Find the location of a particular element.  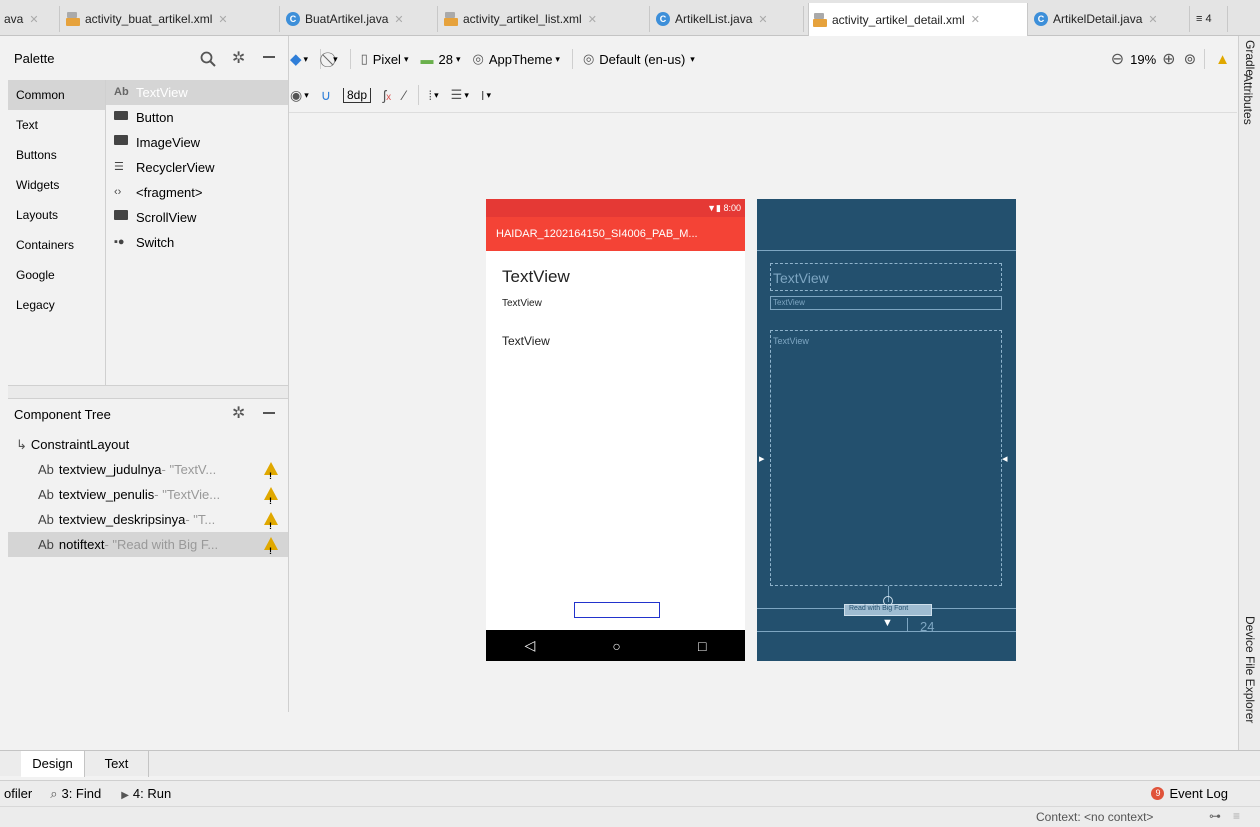

autoconnect-button: ∪ is located at coordinates (326, 95).